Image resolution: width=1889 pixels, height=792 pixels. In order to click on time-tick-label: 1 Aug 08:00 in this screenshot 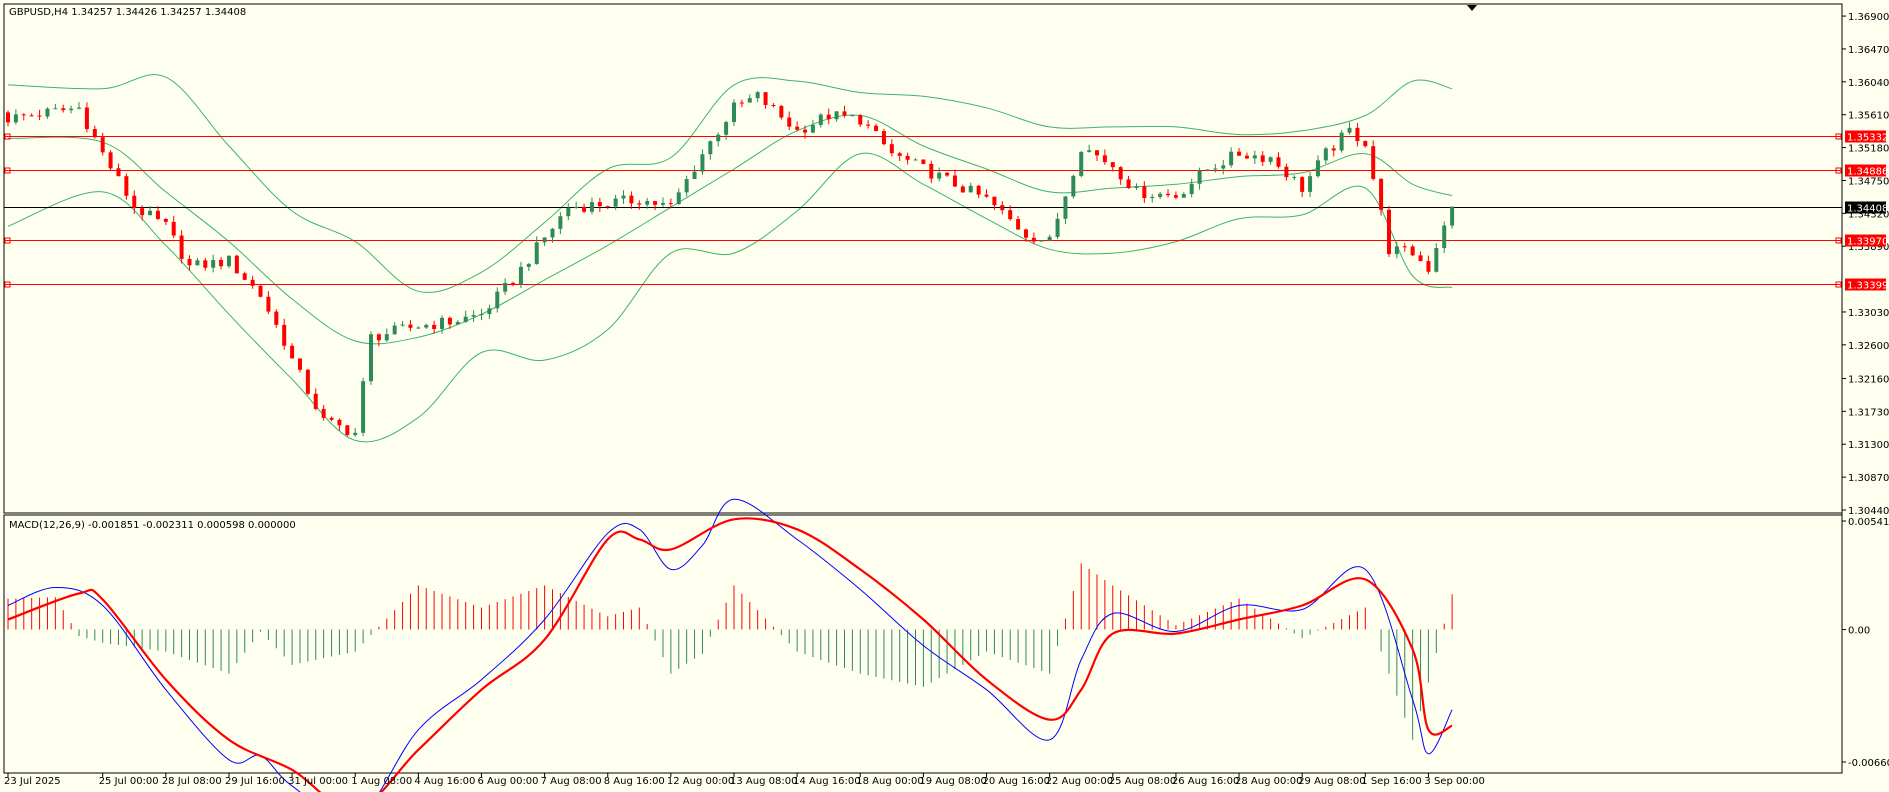, I will do `click(381, 781)`.